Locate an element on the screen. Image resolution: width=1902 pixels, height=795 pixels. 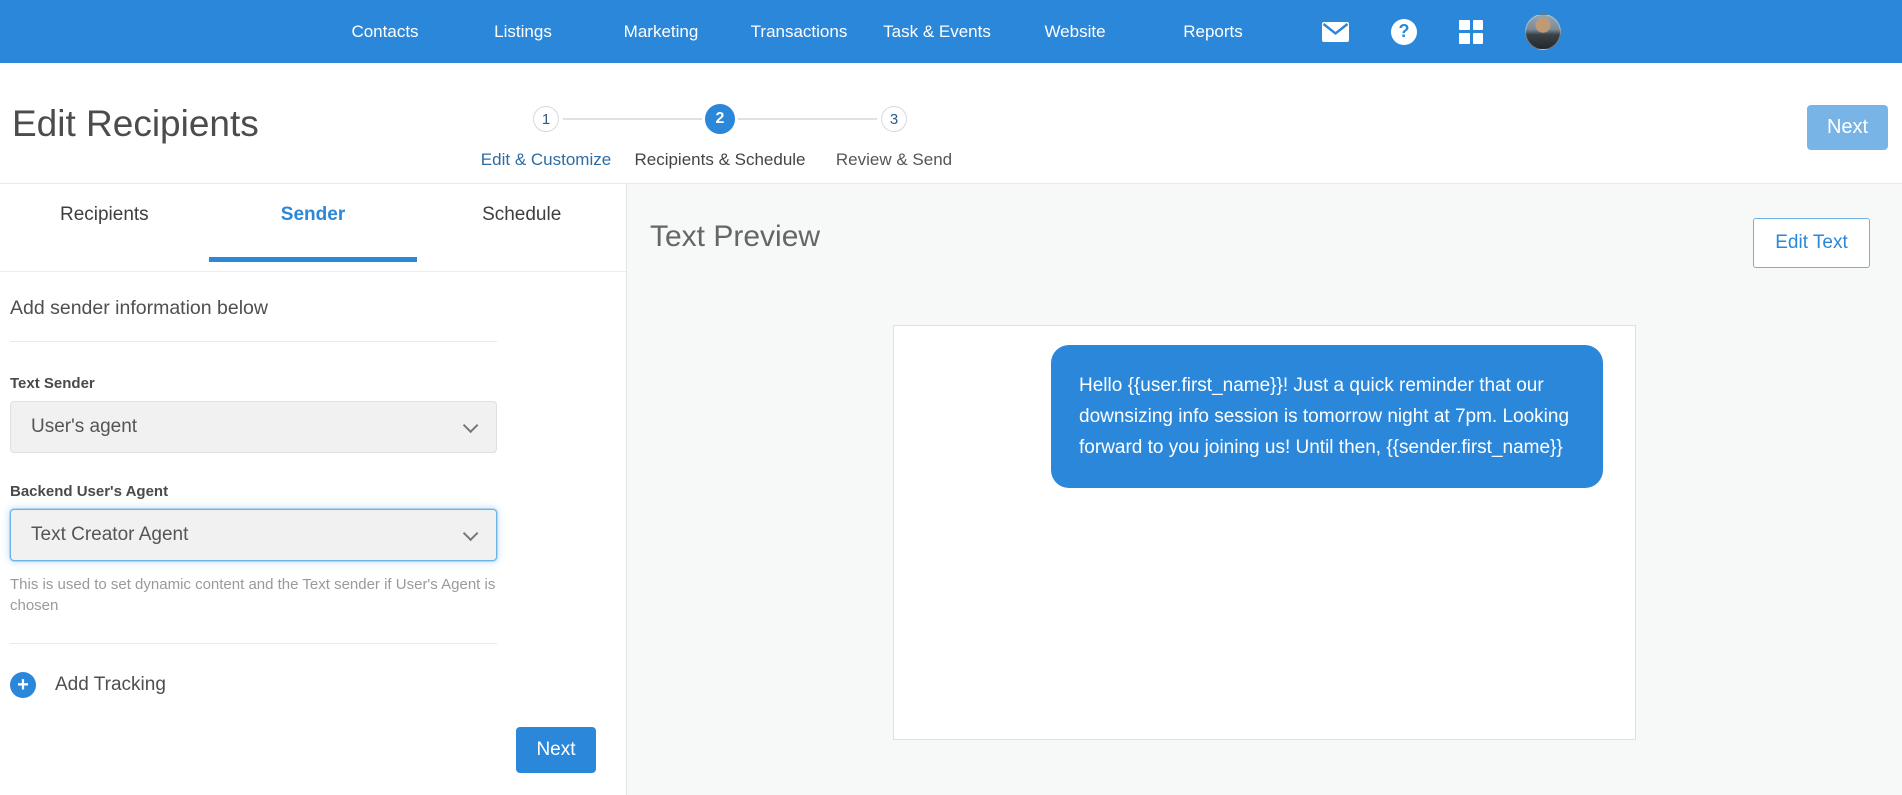
next-button-sidebar: Next is located at coordinates (556, 750).